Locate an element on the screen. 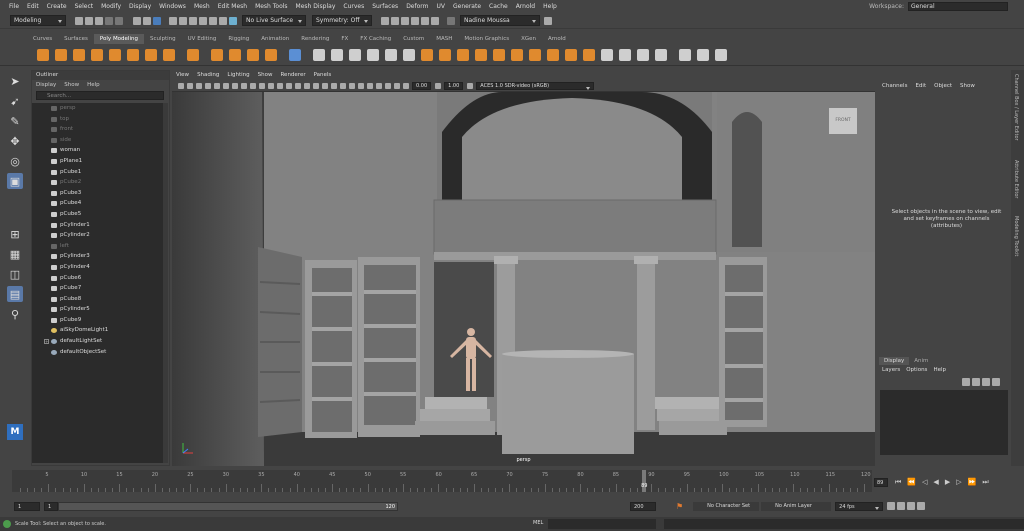 The height and width of the screenshot is (531, 1024). channel-menu-object: Object is located at coordinates (943, 86).